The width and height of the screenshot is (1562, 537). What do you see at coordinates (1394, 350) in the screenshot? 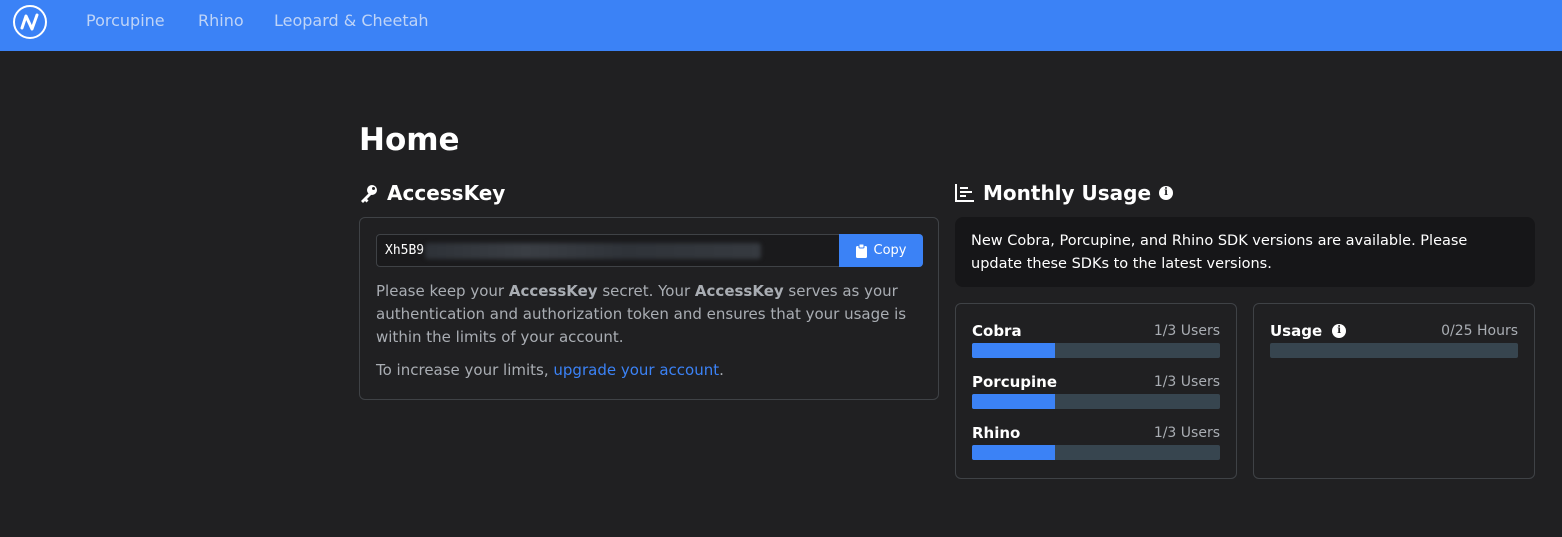
I see `progress-bar-usage` at bounding box center [1394, 350].